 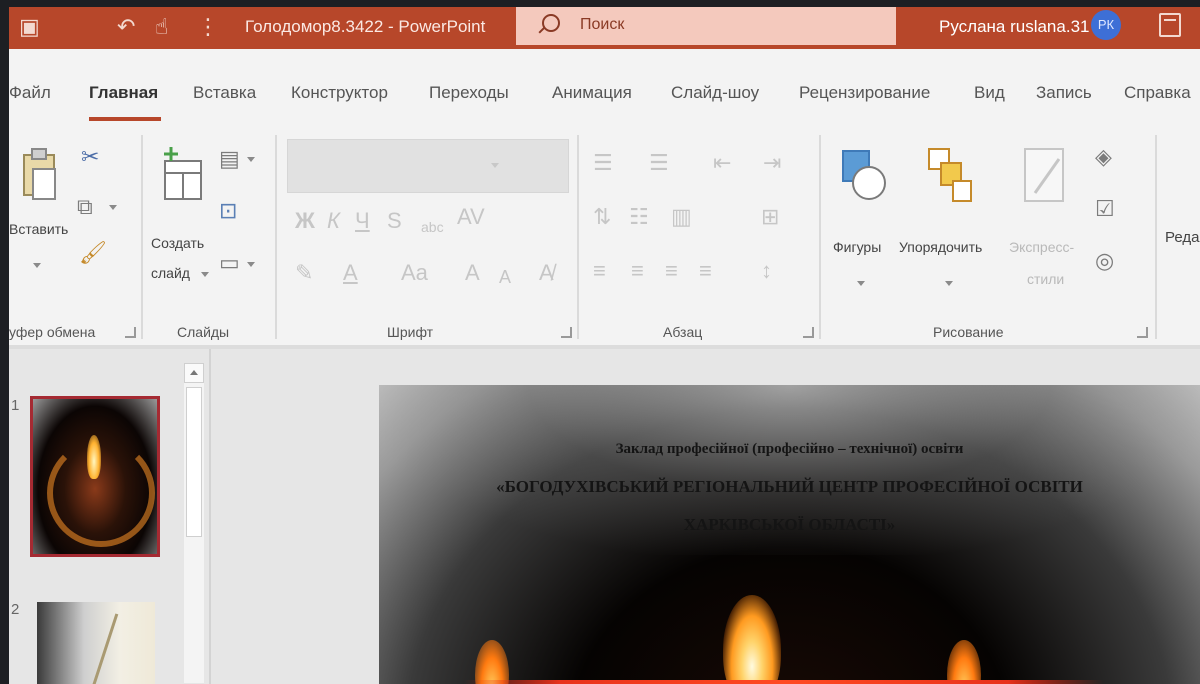 What do you see at coordinates (671, 271) in the screenshot?
I see `align-right-icon: ≡` at bounding box center [671, 271].